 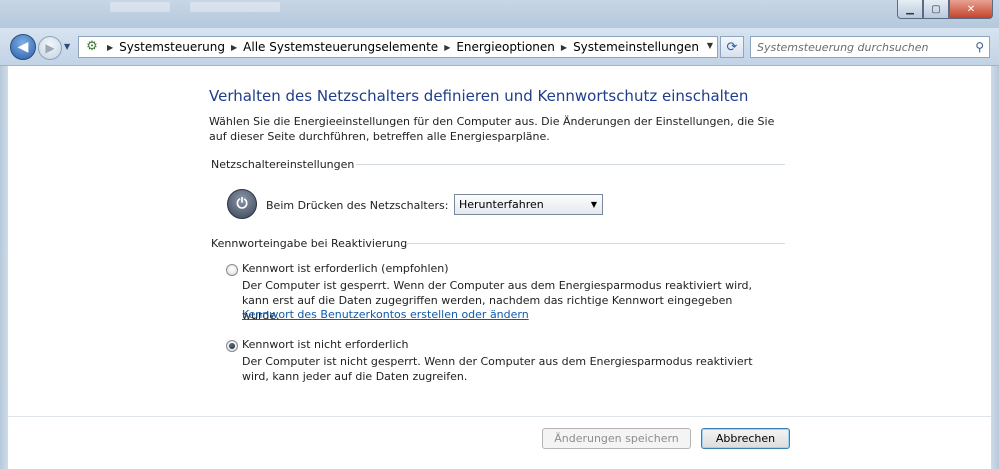 I want to click on power-section-heading: Netzschaltereinstellungen, so click(x=283, y=164).